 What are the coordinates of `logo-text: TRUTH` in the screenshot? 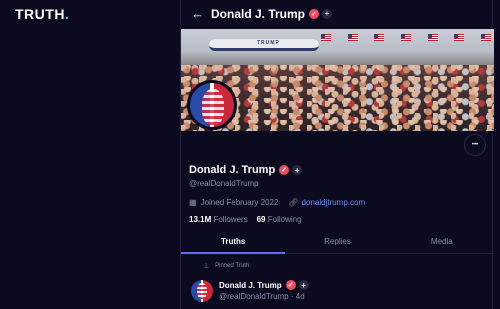 It's located at (40, 14).